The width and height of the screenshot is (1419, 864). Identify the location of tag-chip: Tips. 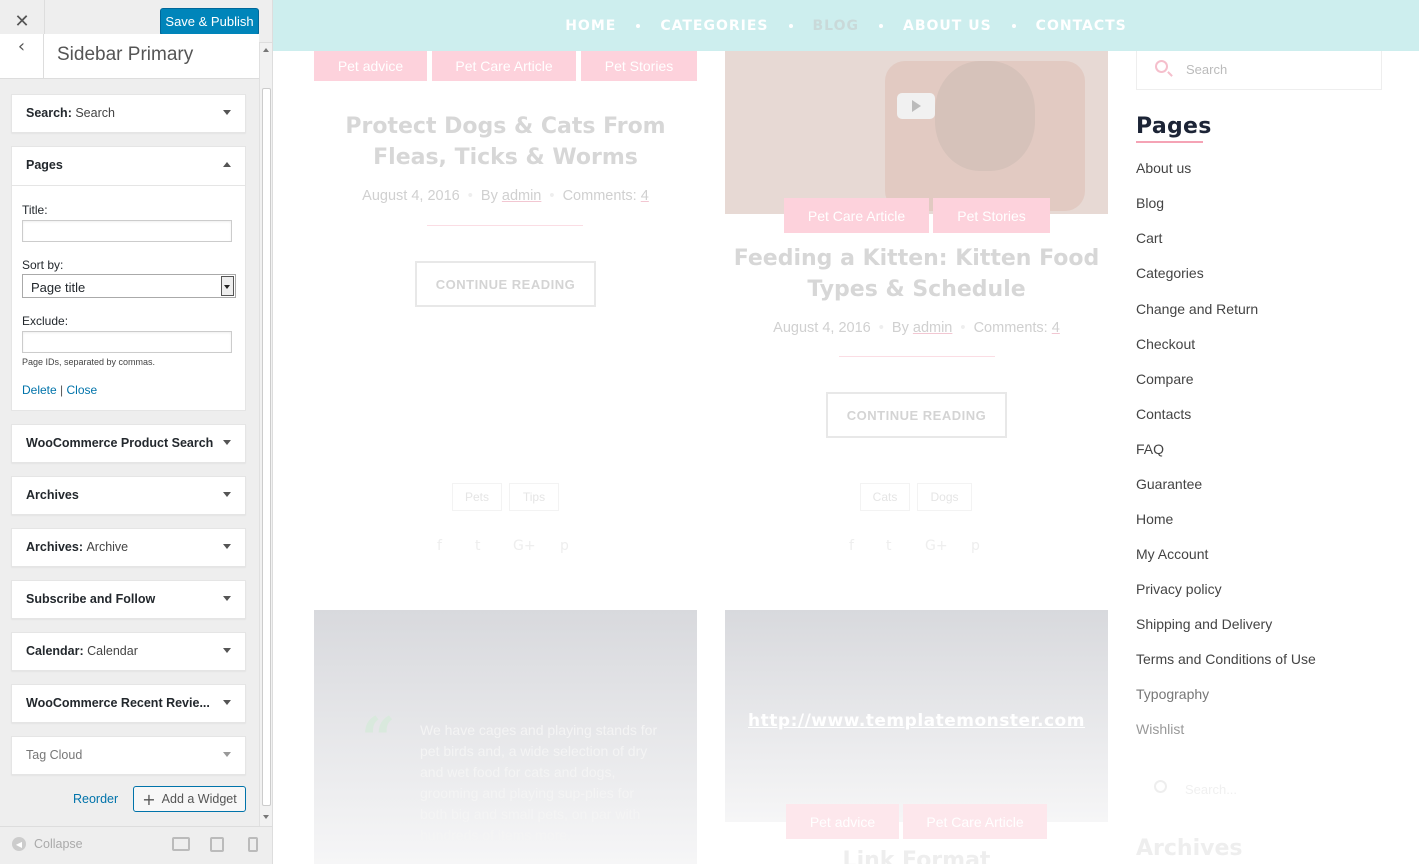
(534, 497).